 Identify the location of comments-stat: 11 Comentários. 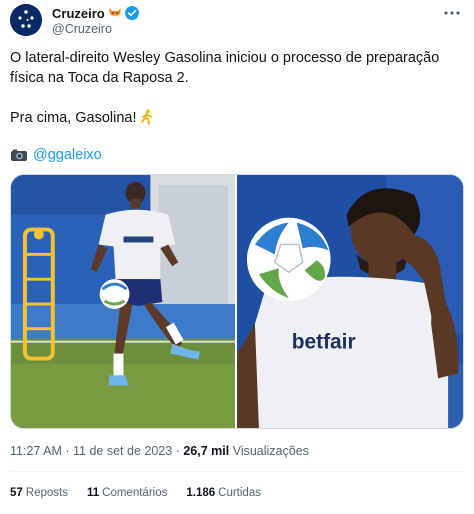
(127, 493).